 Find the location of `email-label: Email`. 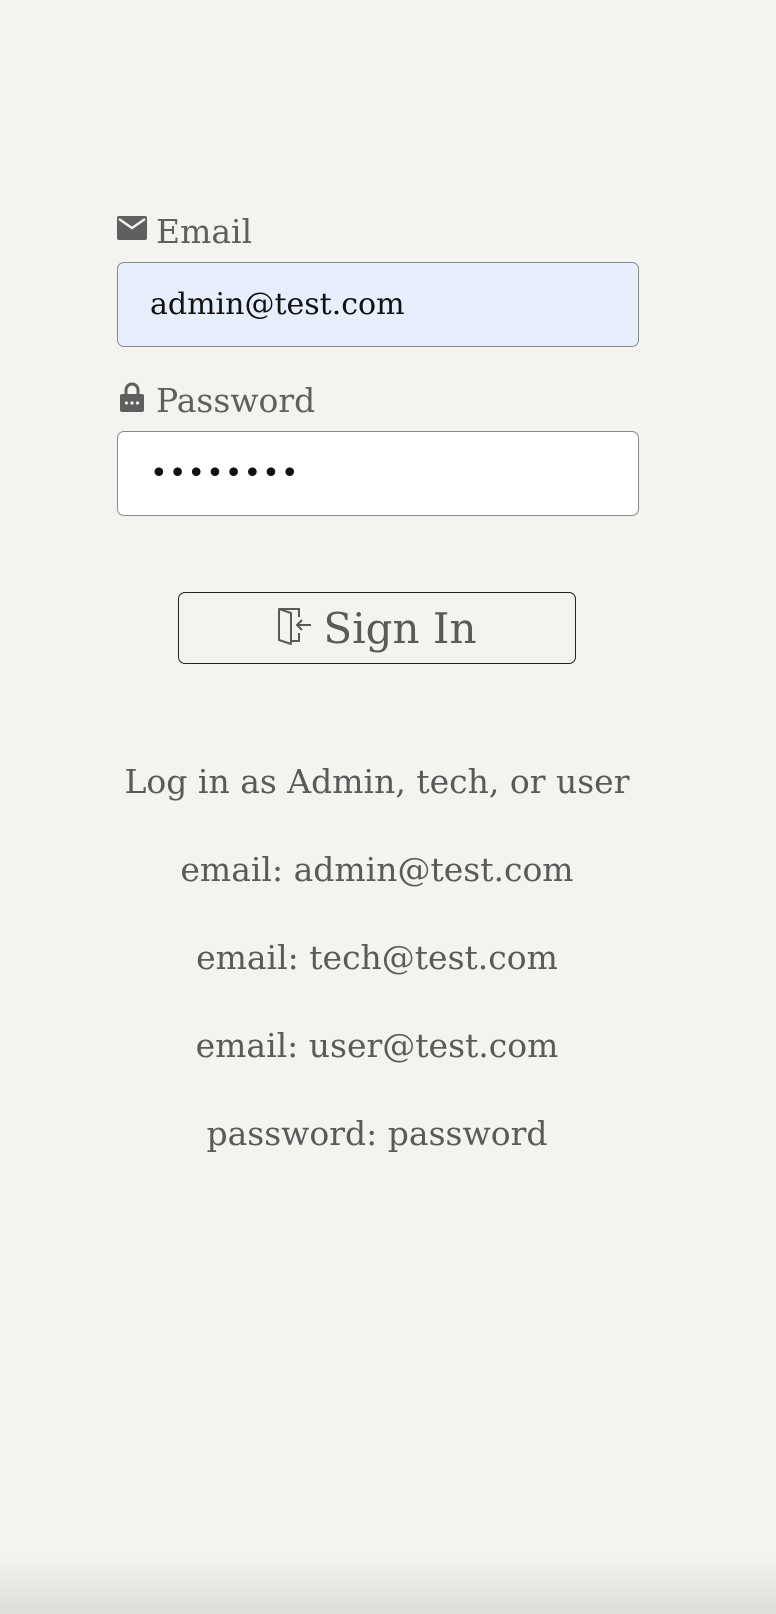

email-label: Email is located at coordinates (378, 232).